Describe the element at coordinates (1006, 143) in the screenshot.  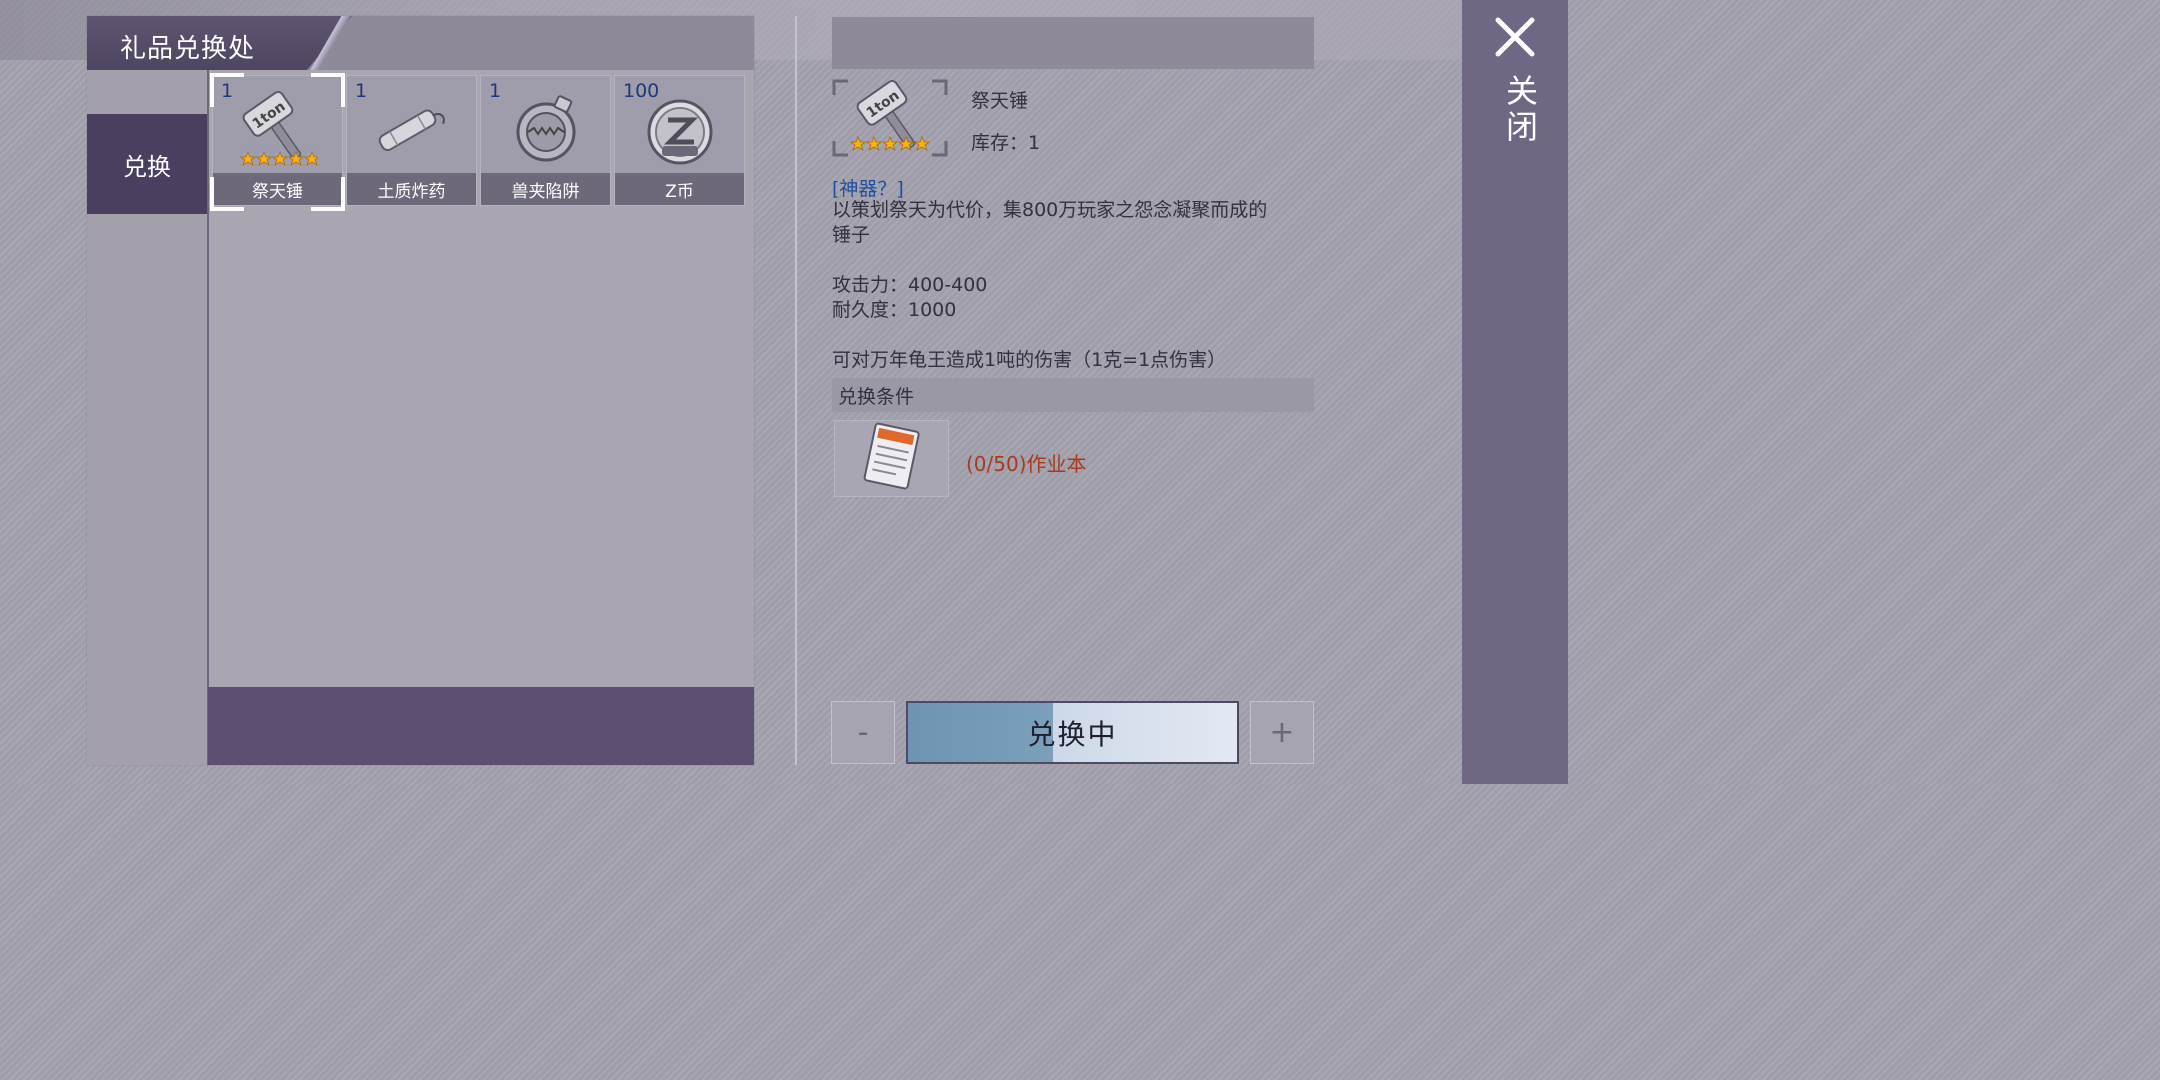
I see `detail-stock: 库存：1` at that location.